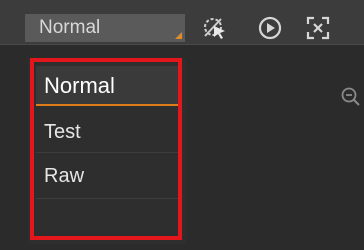 The width and height of the screenshot is (364, 250). What do you see at coordinates (109, 132) in the screenshot?
I see `dropdown-option-test: Test` at bounding box center [109, 132].